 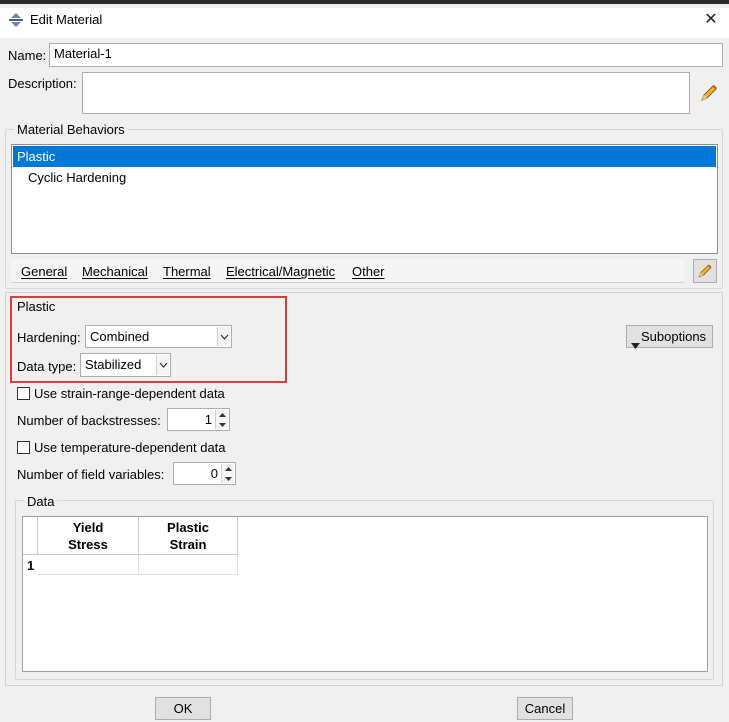 What do you see at coordinates (635, 344) in the screenshot?
I see `triangle-down-icon` at bounding box center [635, 344].